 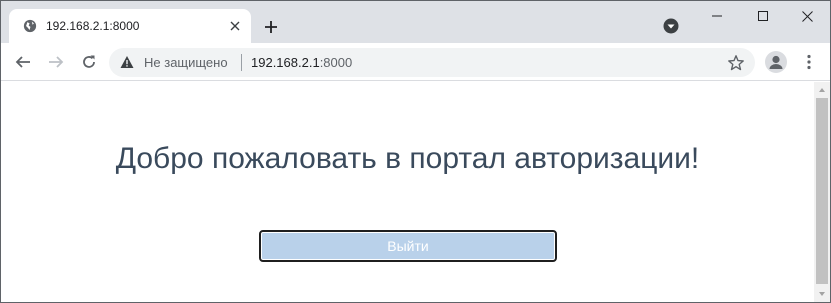 I want to click on minimize-button, so click(x=717, y=16).